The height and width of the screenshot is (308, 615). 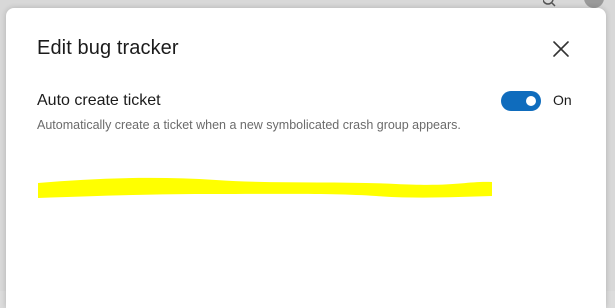 What do you see at coordinates (562, 100) in the screenshot?
I see `toggle-state-label: On` at bounding box center [562, 100].